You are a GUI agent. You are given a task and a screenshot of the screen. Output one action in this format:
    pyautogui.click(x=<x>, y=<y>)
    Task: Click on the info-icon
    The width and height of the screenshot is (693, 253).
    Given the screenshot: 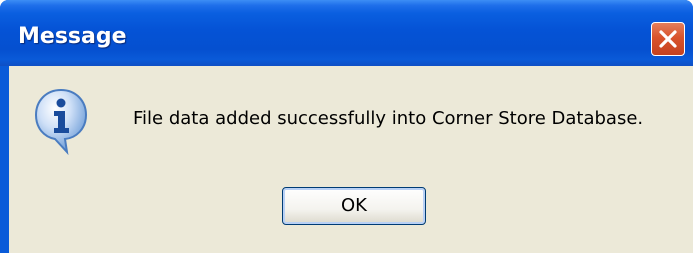 What is the action you would take?
    pyautogui.click(x=61, y=122)
    